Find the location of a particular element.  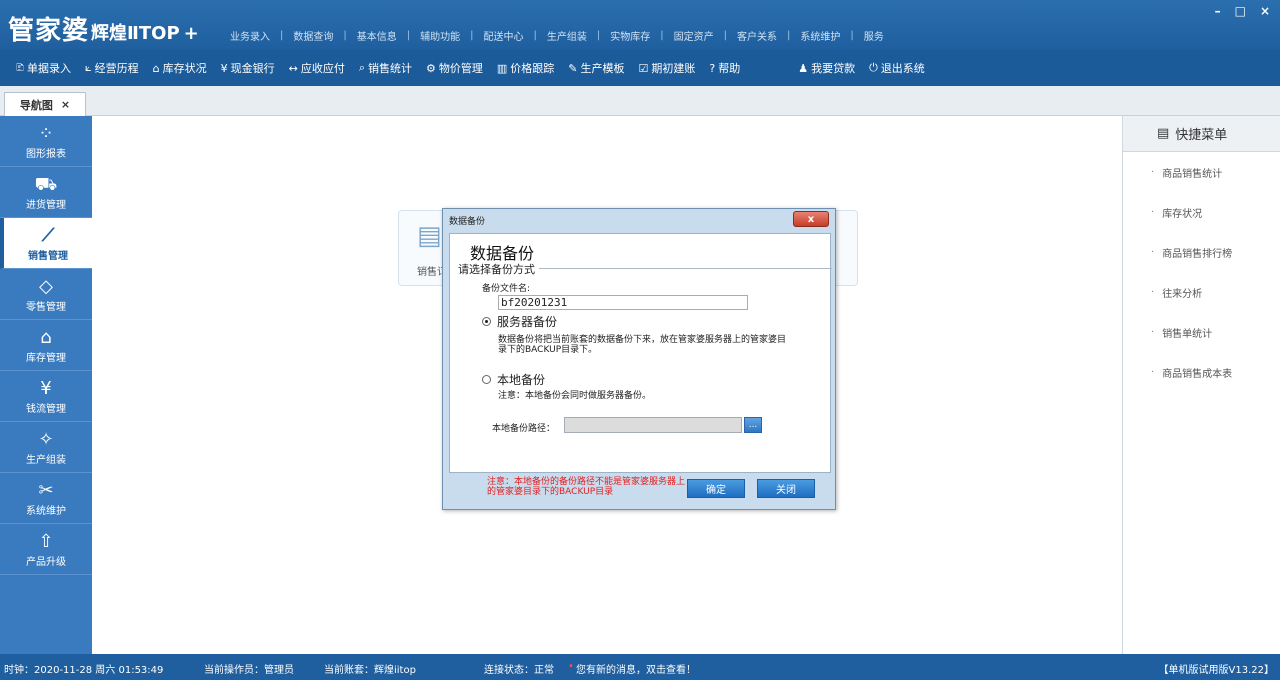

toolbar-label: 库存状况 is located at coordinates (184, 68).